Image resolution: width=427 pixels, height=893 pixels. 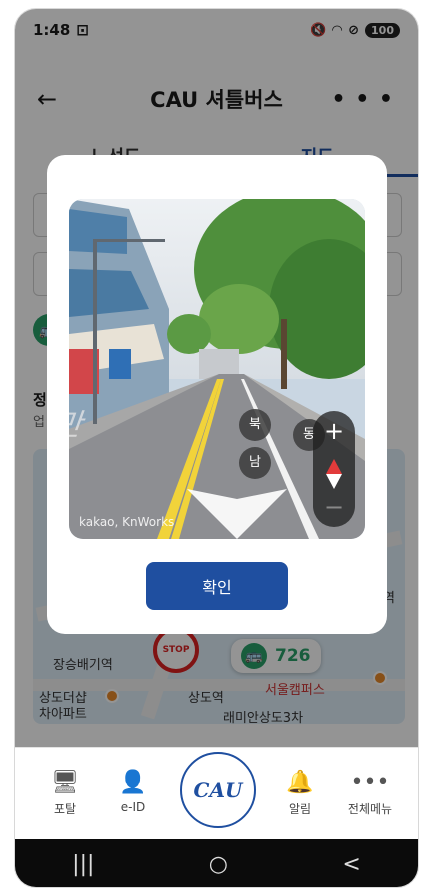 What do you see at coordinates (83, 864) in the screenshot?
I see `recent-apps-button: |||` at bounding box center [83, 864].